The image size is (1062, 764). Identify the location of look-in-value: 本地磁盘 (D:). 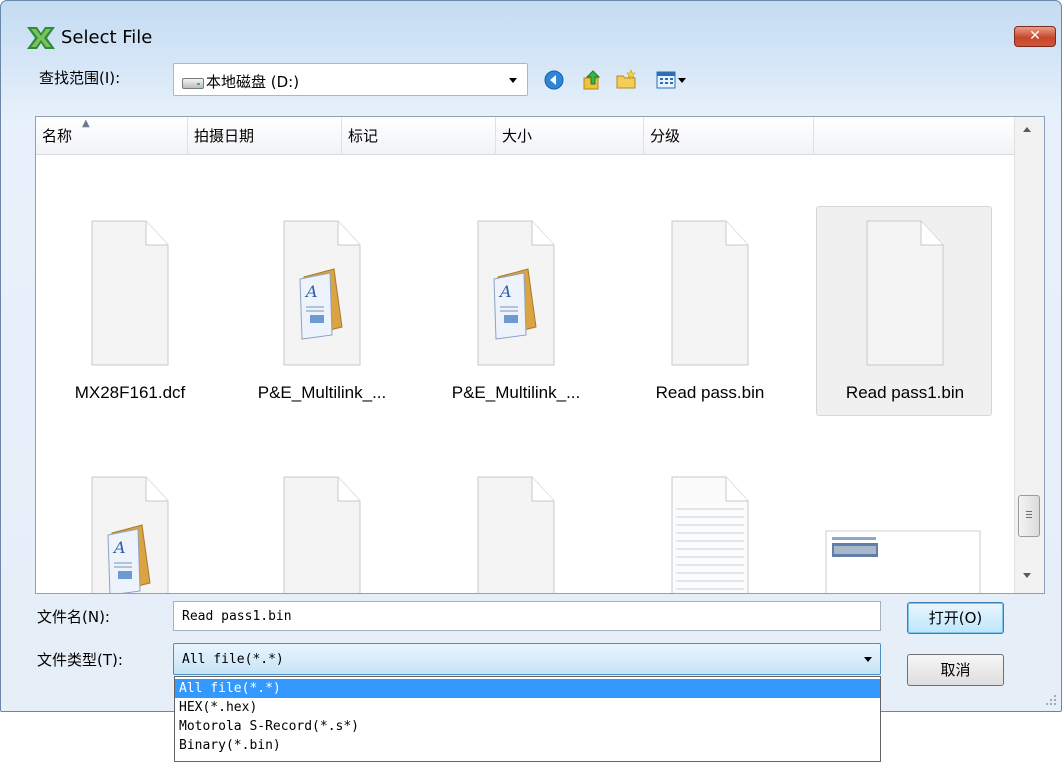
(253, 82).